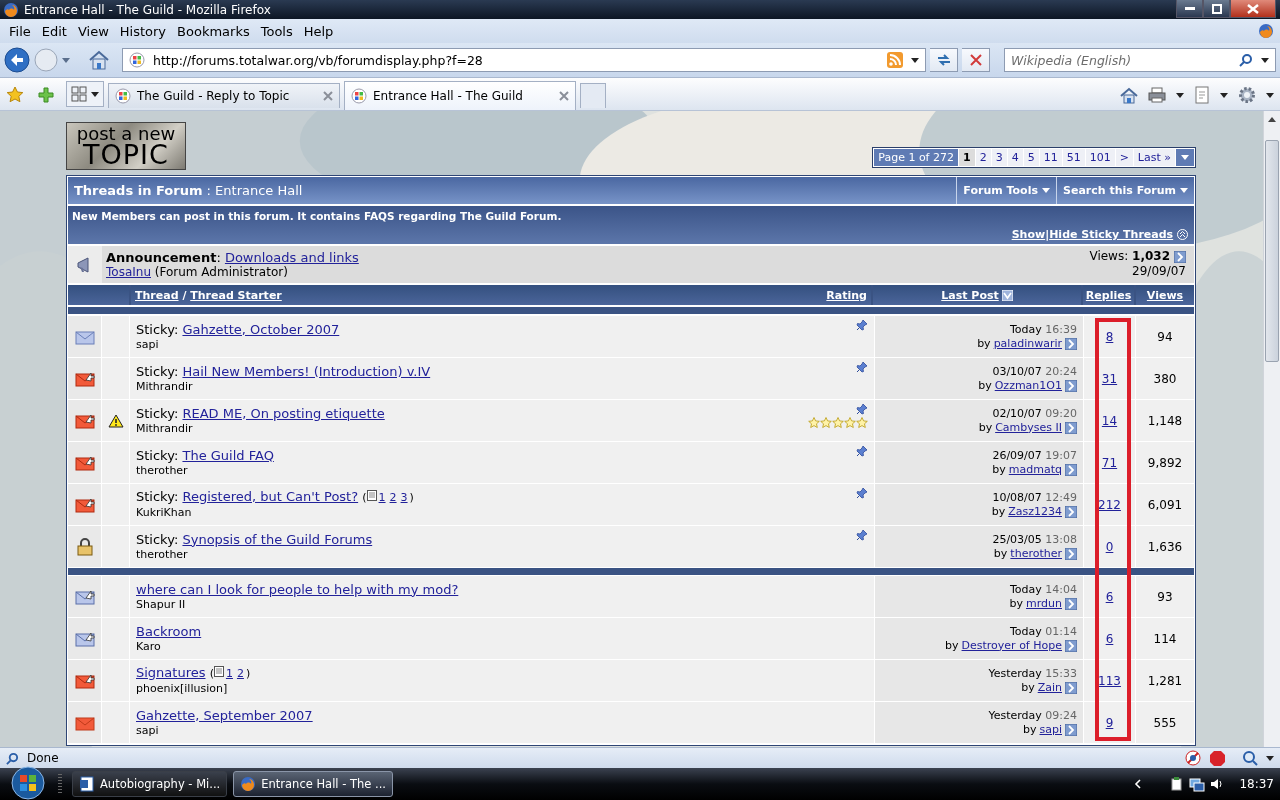 This screenshot has width=1280, height=800. I want to click on forum-menu-button: Forum Tools, so click(1006, 190).